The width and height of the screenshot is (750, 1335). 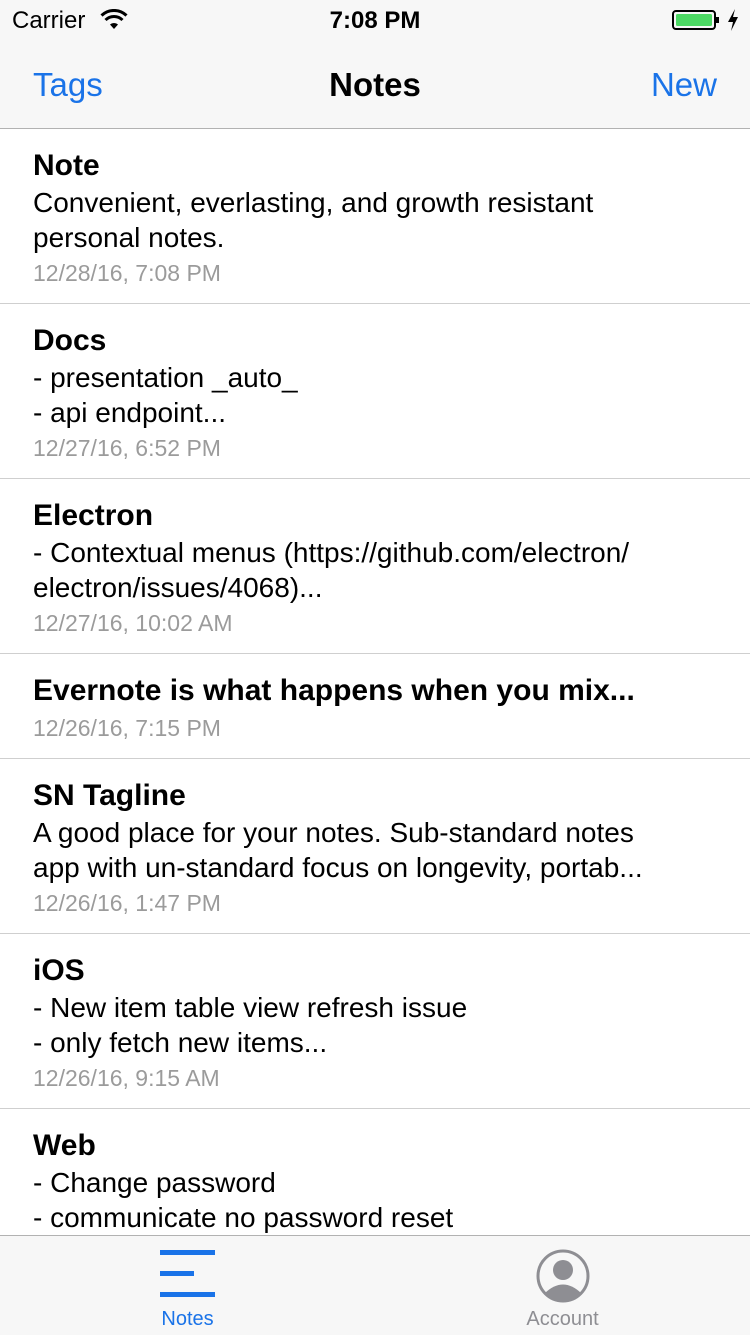 I want to click on tab-account: Account, so click(x=562, y=1285).